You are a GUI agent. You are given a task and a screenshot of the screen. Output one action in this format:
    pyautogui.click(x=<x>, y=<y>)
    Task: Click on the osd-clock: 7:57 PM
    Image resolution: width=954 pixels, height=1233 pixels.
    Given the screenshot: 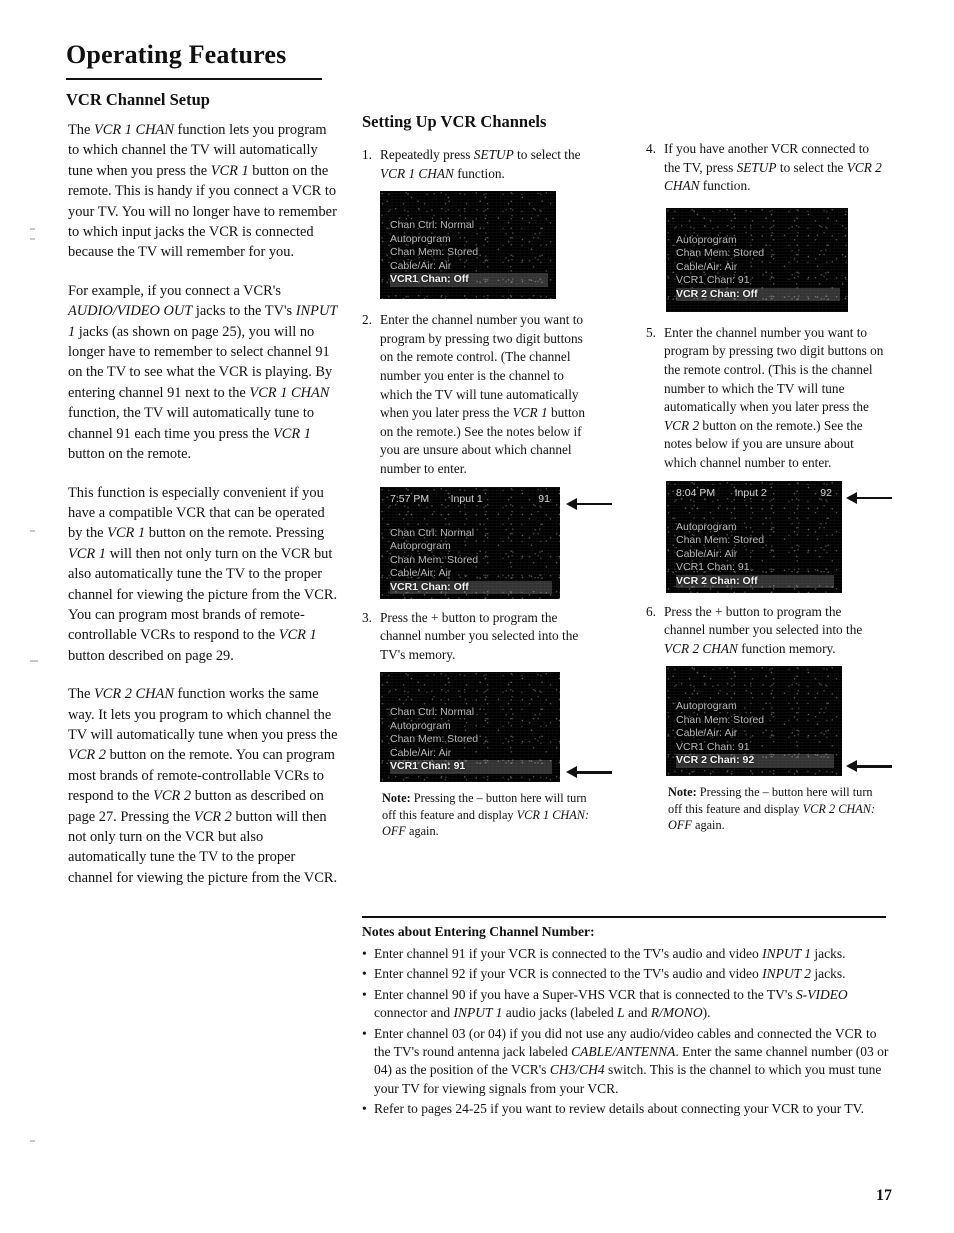 What is the action you would take?
    pyautogui.click(x=410, y=498)
    